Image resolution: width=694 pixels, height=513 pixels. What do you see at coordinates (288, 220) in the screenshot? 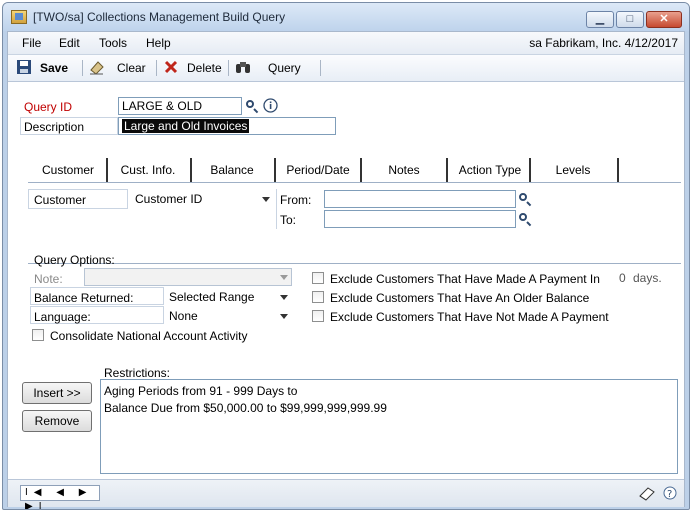
I see `to-label: To:` at bounding box center [288, 220].